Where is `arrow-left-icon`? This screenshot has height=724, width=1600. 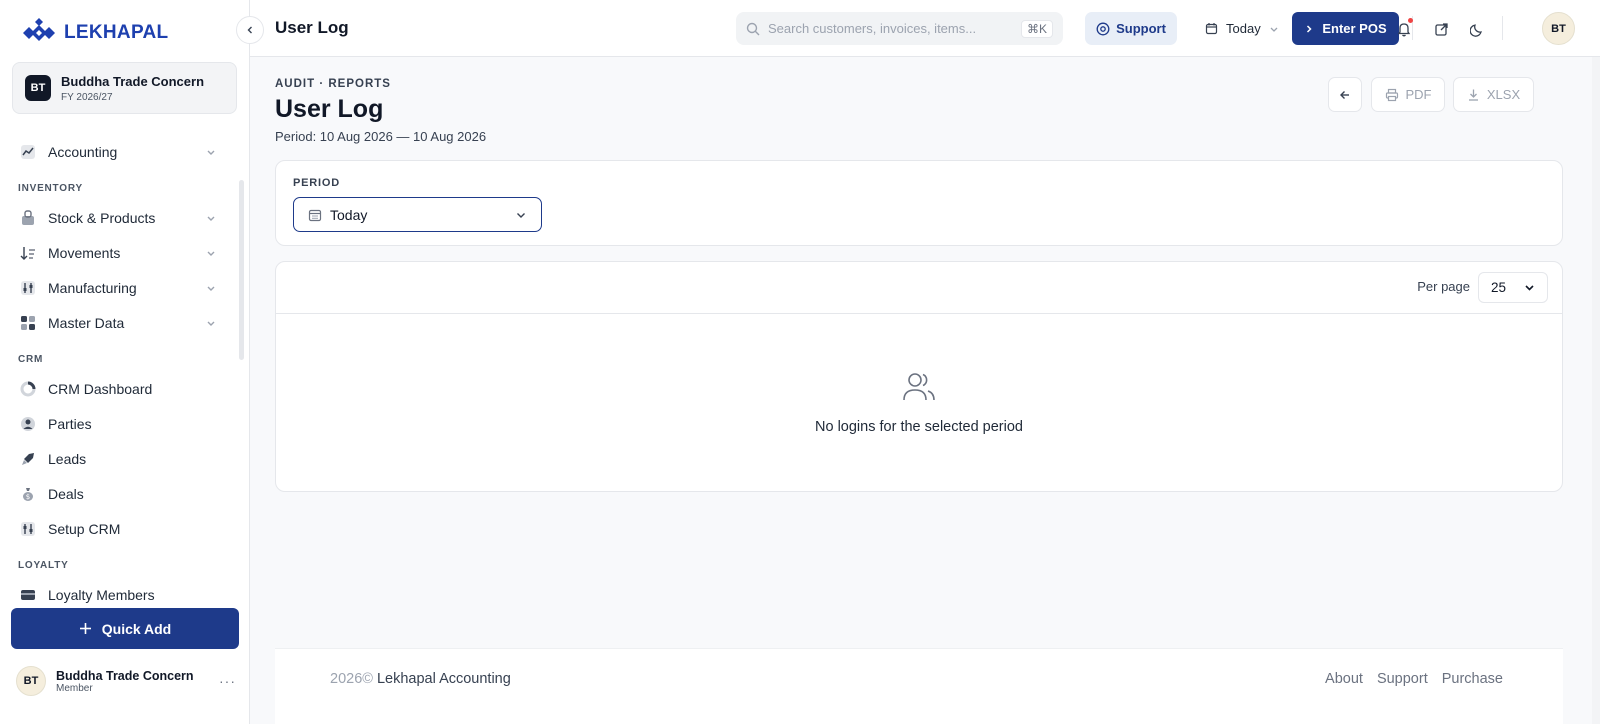
arrow-left-icon is located at coordinates (1344, 94).